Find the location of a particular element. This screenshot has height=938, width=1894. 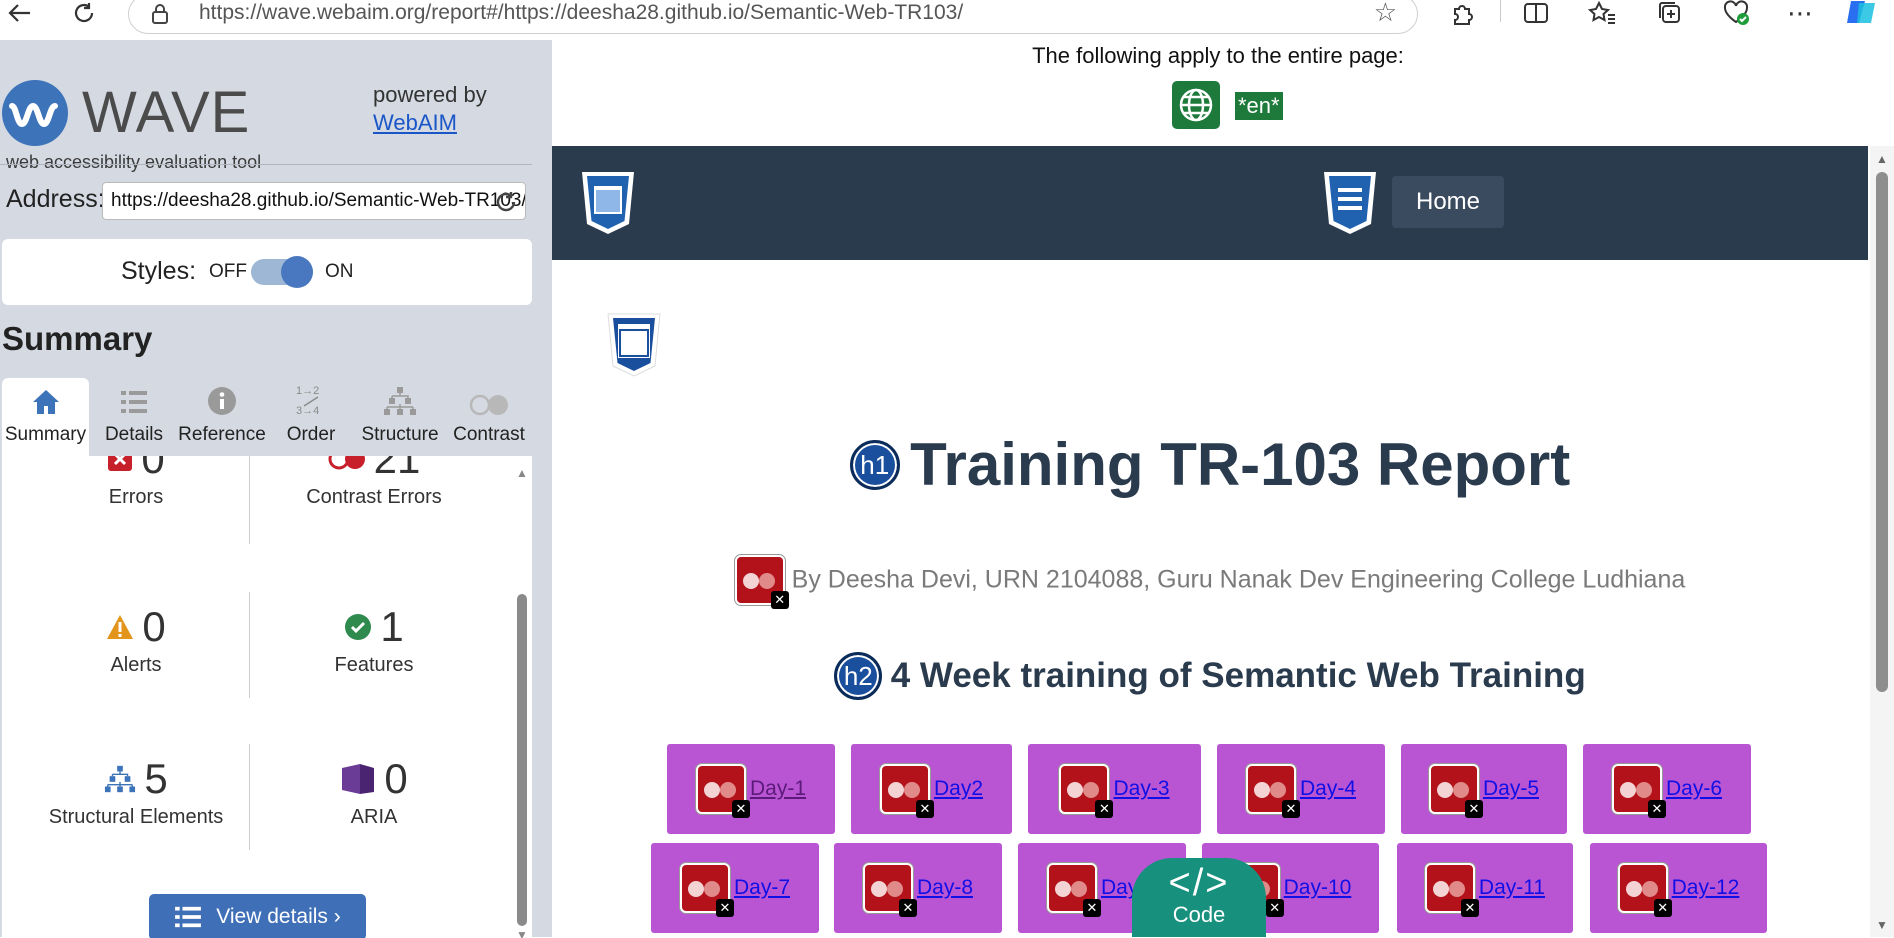

summary-scroll-thumb is located at coordinates (522, 760).